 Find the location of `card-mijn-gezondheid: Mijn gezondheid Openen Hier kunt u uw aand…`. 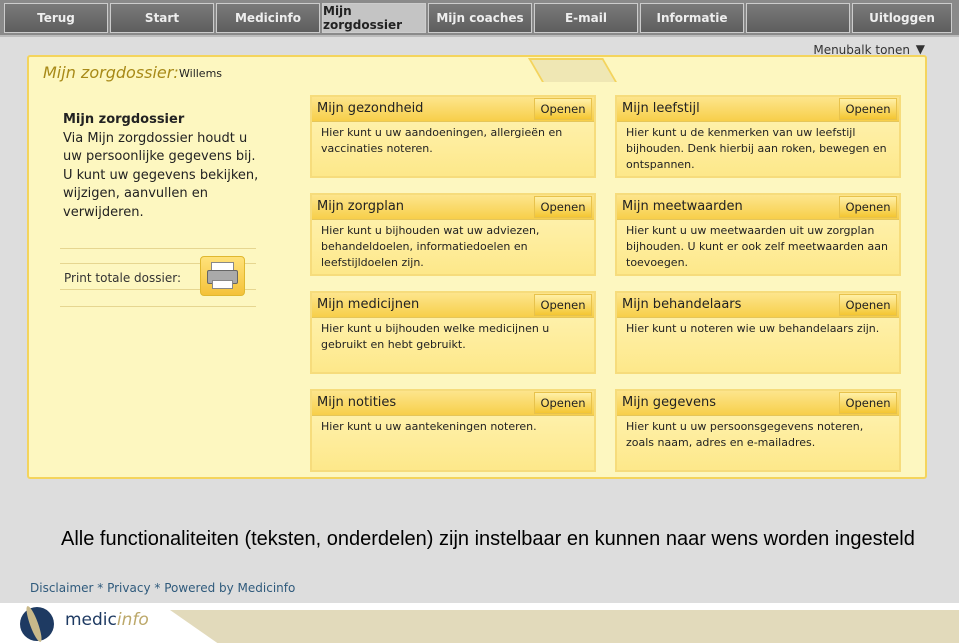

card-mijn-gezondheid: Mijn gezondheid Openen Hier kunt u uw aand… is located at coordinates (453, 136).